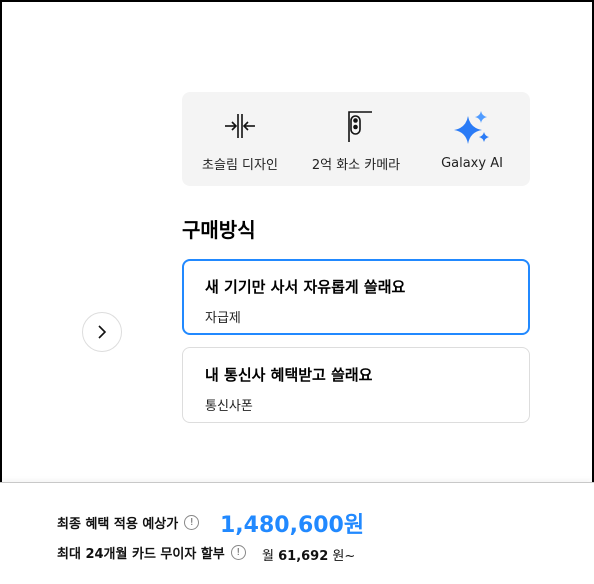 This screenshot has height=584, width=594. Describe the element at coordinates (292, 525) in the screenshot. I see `final-price-value: 1,480,600원` at that location.